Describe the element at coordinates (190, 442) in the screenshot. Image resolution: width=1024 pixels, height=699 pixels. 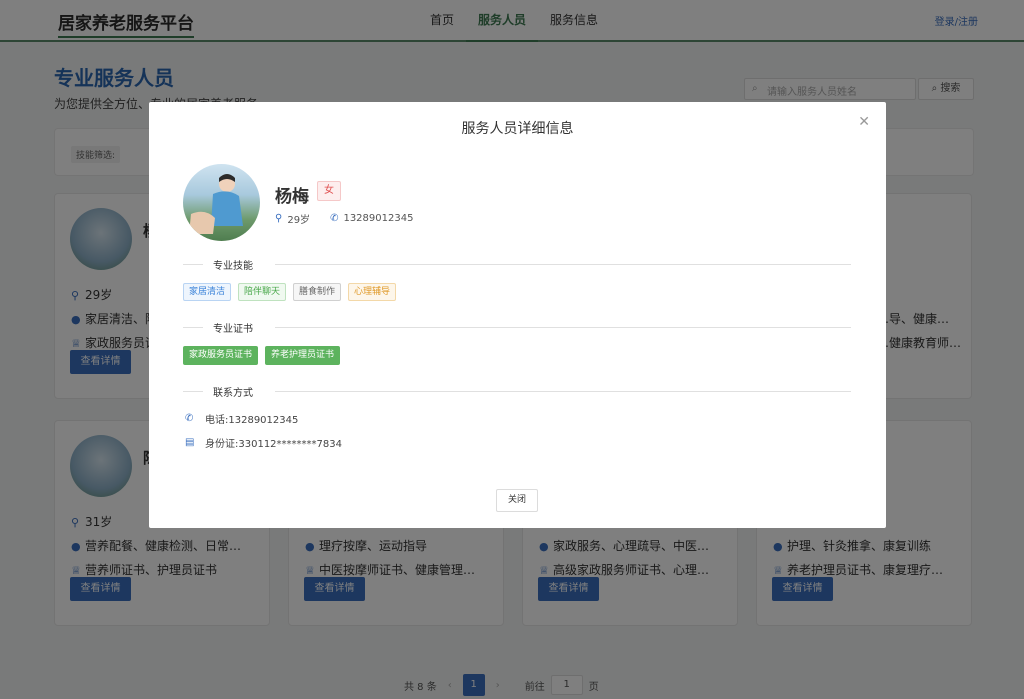
I see `id-card-icon: ▤` at that location.